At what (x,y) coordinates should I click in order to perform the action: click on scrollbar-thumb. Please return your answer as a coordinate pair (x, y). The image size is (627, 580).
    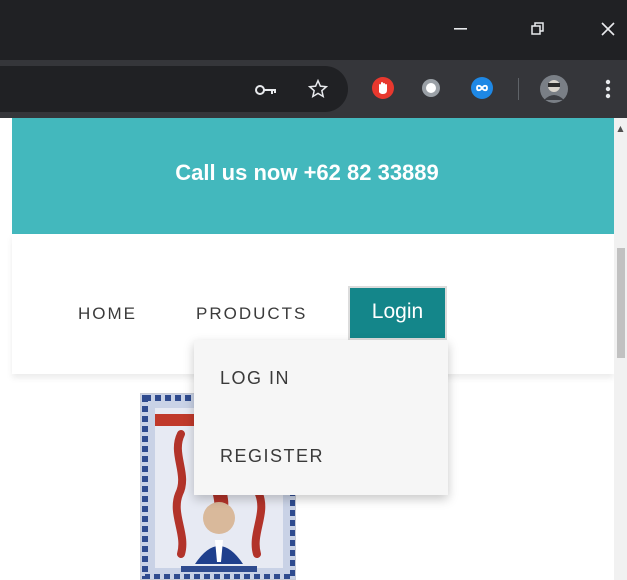
    Looking at the image, I should click on (621, 303).